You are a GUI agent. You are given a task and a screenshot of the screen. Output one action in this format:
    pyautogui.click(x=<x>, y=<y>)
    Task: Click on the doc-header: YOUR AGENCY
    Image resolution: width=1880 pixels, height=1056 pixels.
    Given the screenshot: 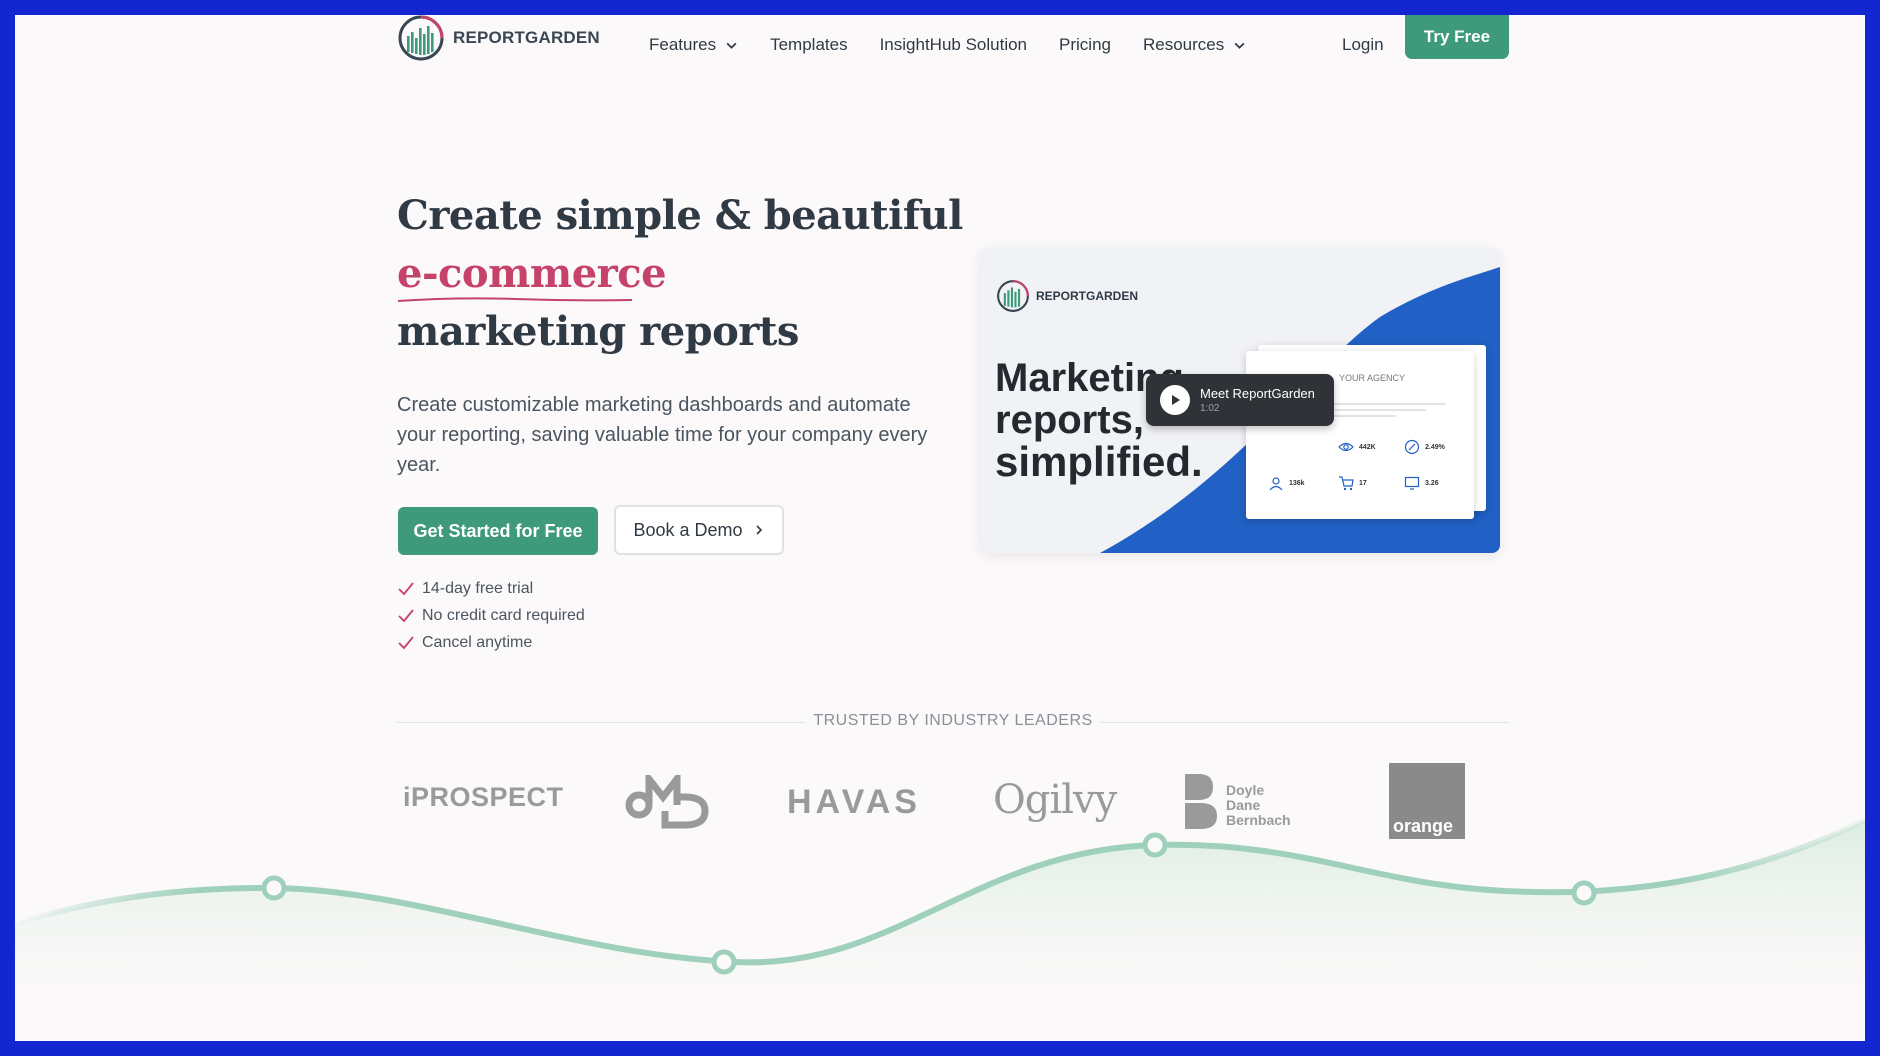 What is the action you would take?
    pyautogui.click(x=1372, y=378)
    